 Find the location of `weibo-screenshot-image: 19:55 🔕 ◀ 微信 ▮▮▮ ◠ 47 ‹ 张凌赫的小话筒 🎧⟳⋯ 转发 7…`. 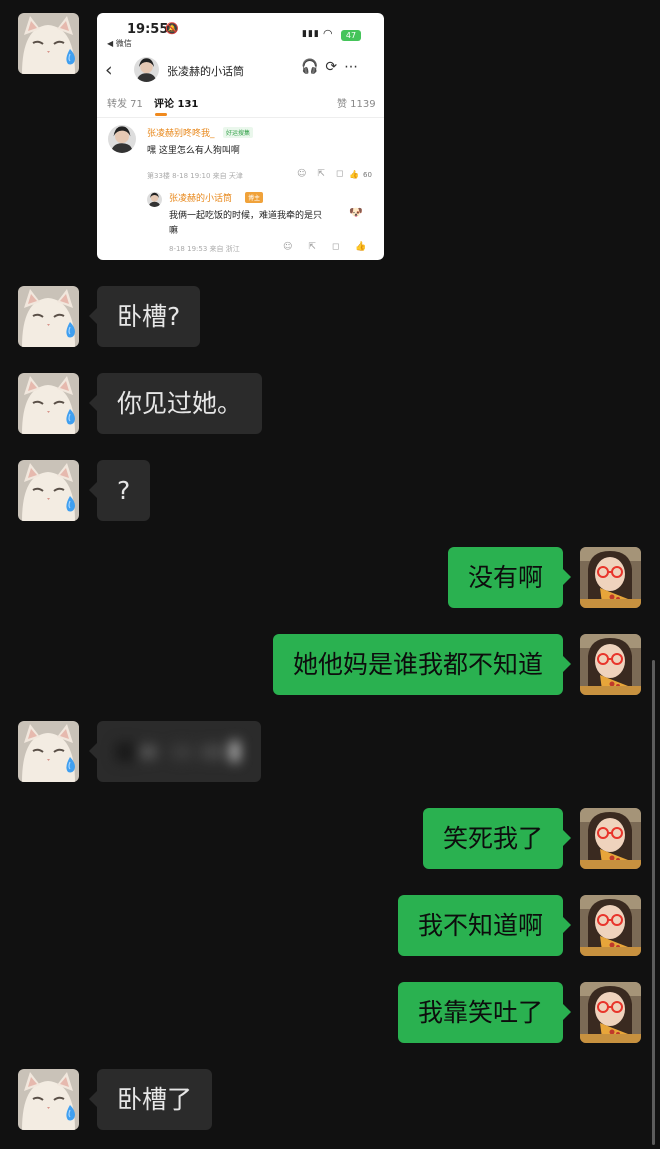

weibo-screenshot-image: 19:55 🔕 ◀ 微信 ▮▮▮ ◠ 47 ‹ 张凌赫的小话筒 🎧⟳⋯ 转发 7… is located at coordinates (240, 136).